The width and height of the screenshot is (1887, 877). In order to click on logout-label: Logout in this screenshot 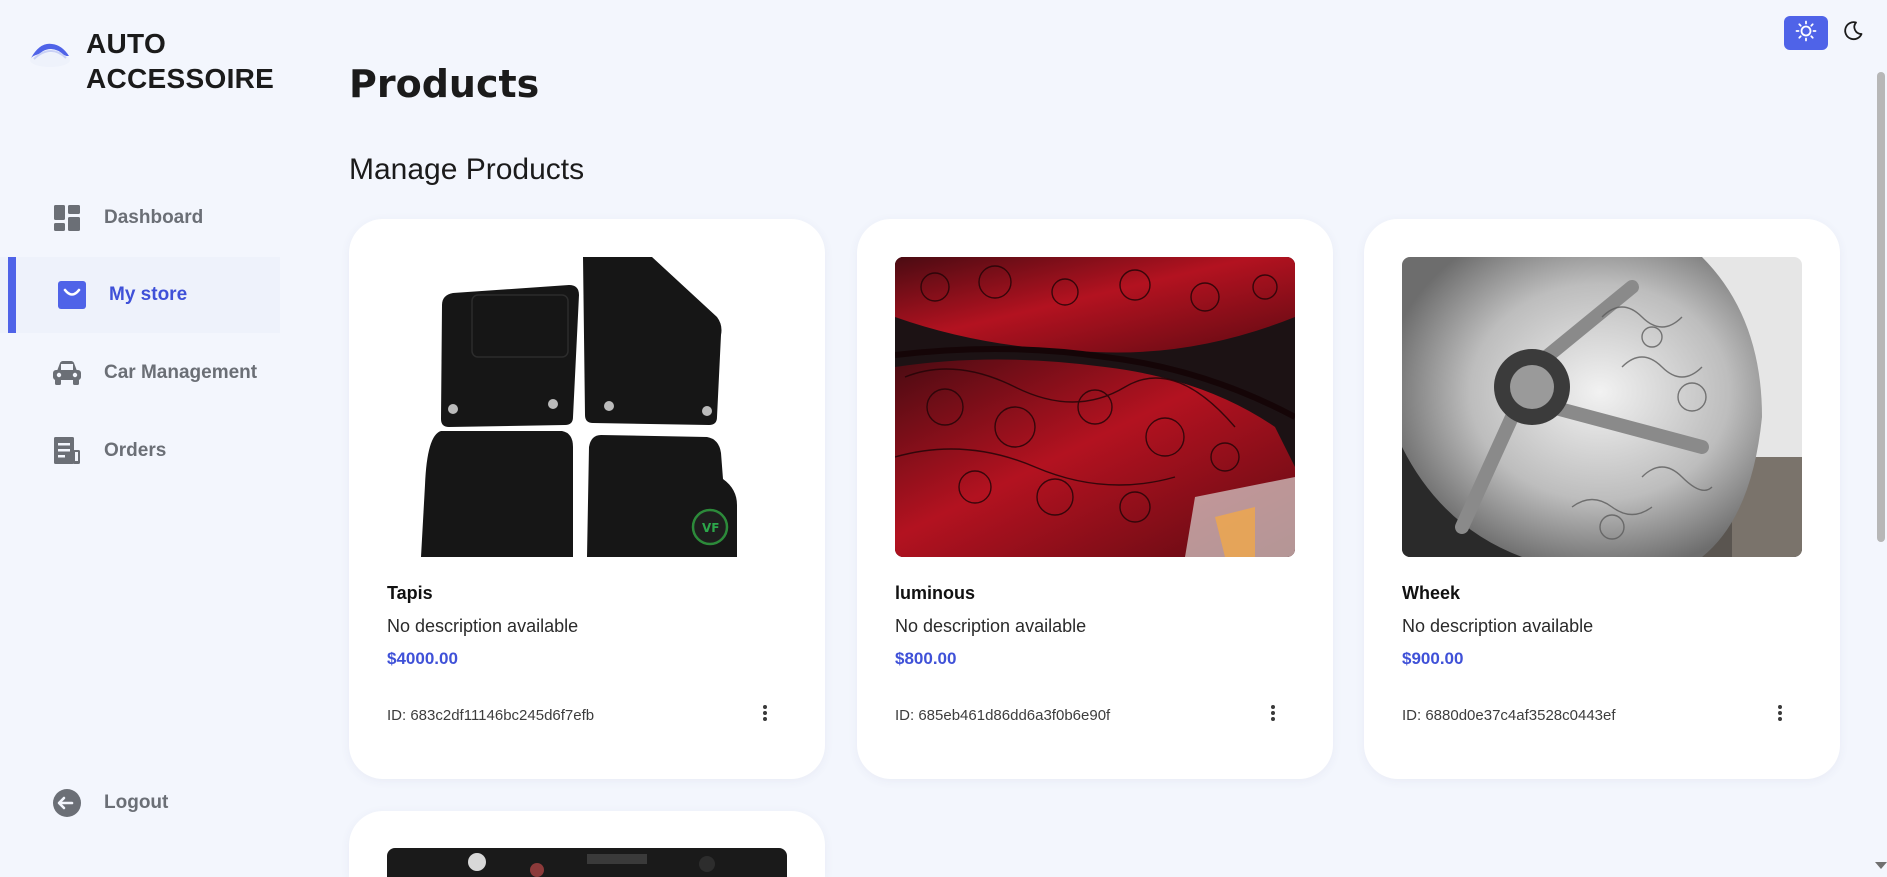, I will do `click(136, 802)`.